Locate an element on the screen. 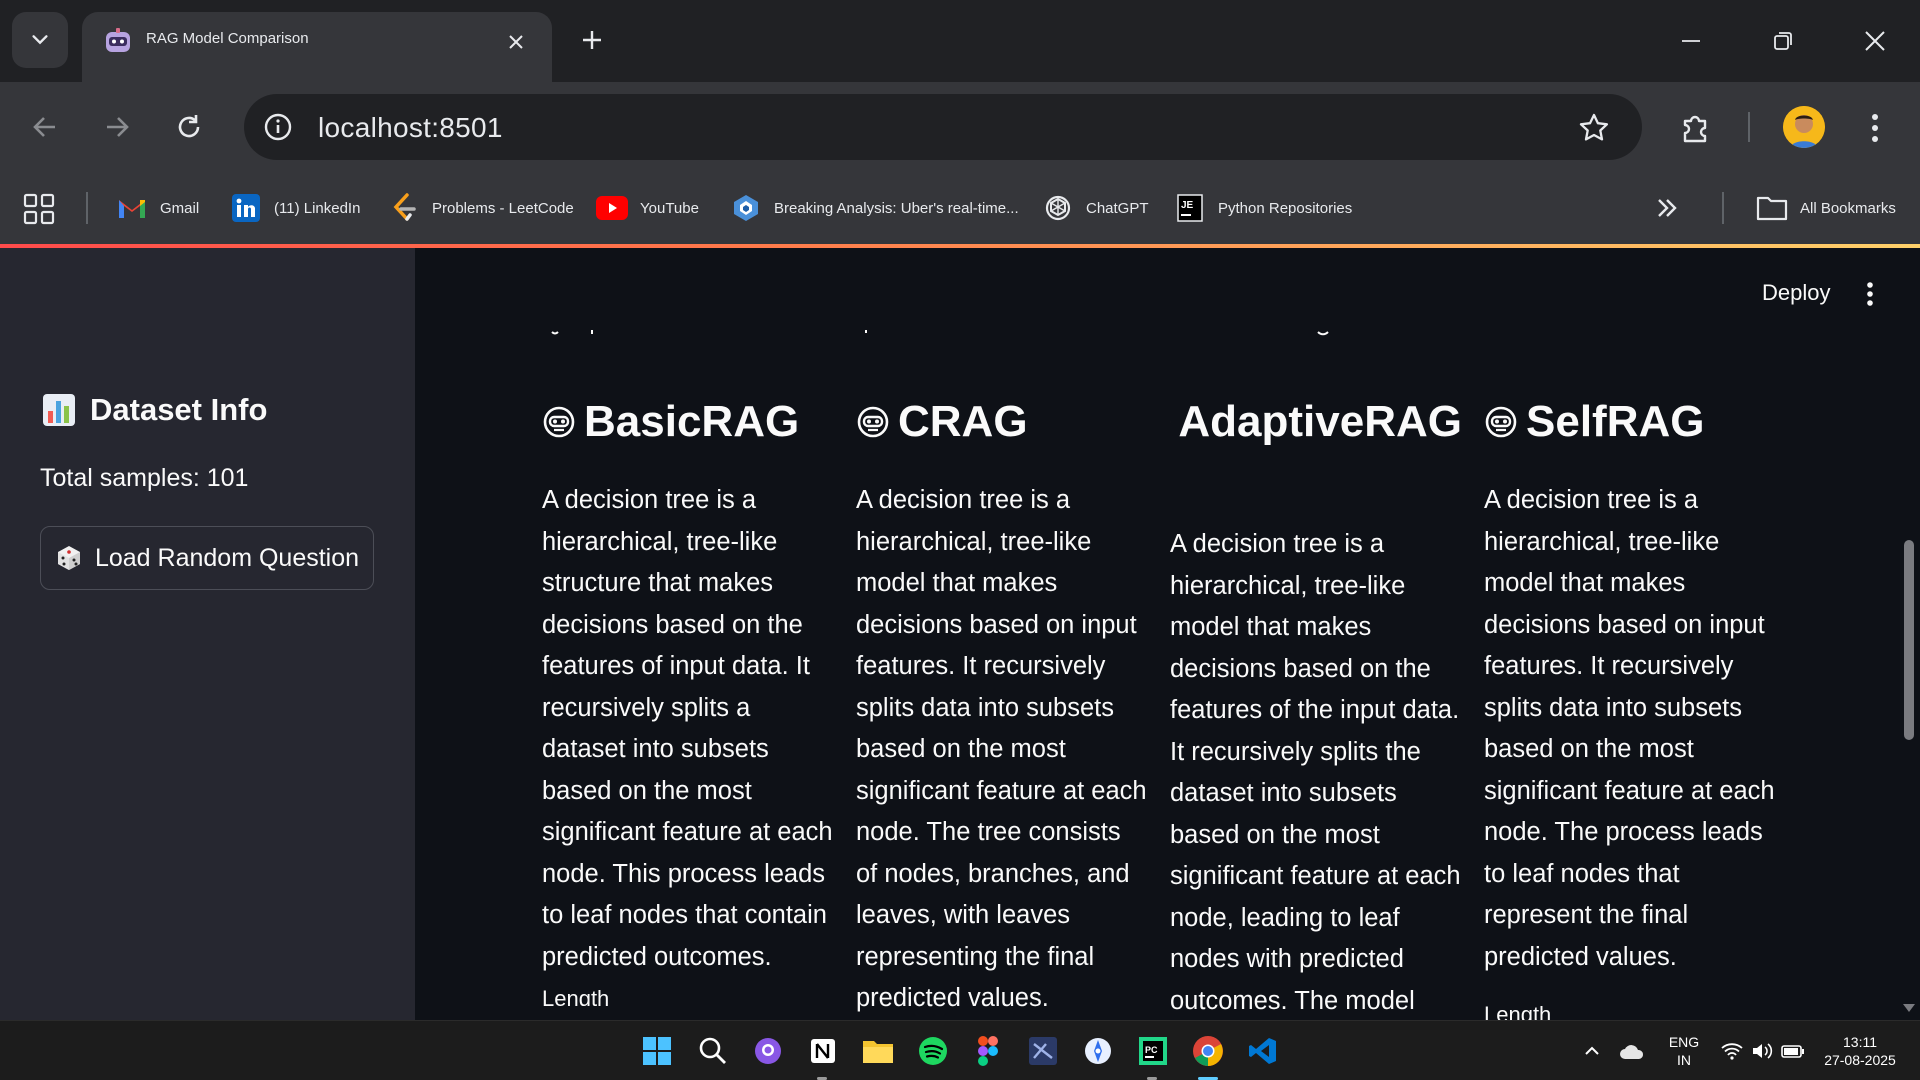 The image size is (1920, 1080). bookmark-label: ChatGPT is located at coordinates (1117, 208).